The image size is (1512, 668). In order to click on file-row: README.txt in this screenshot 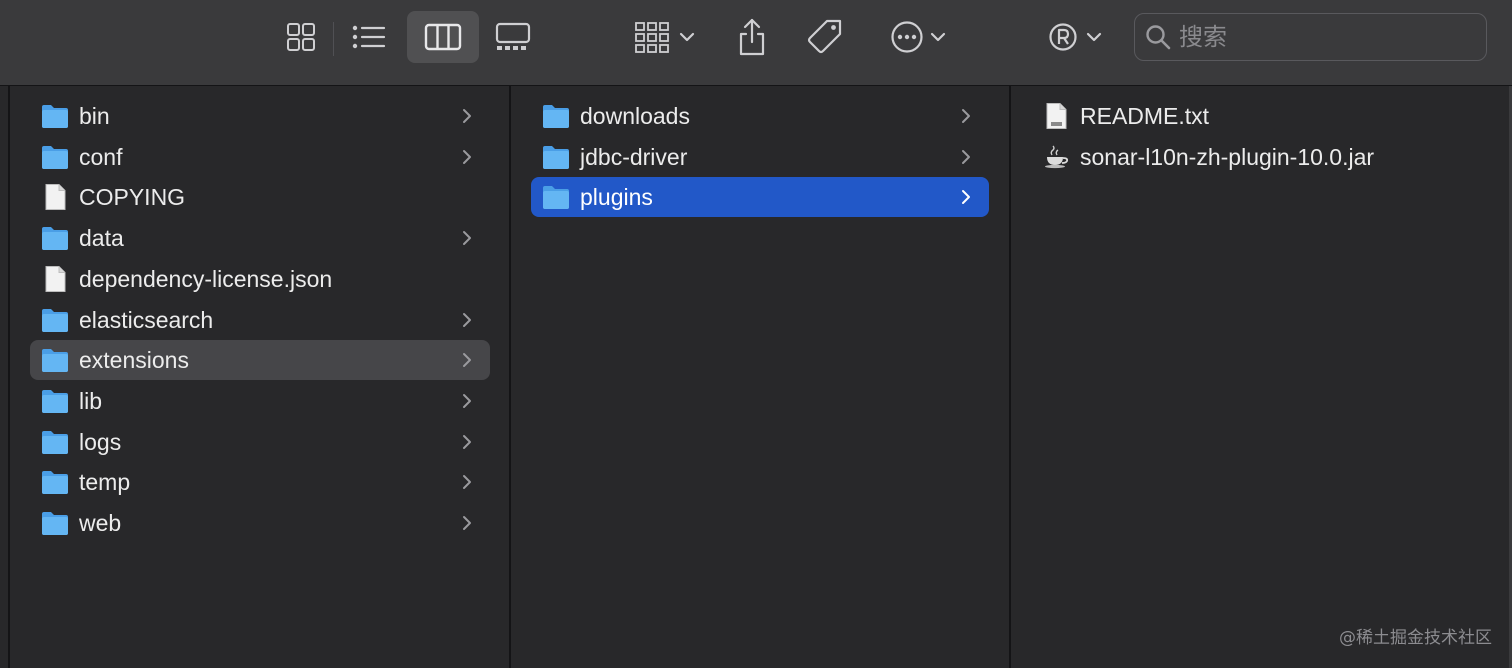, I will do `click(1260, 116)`.